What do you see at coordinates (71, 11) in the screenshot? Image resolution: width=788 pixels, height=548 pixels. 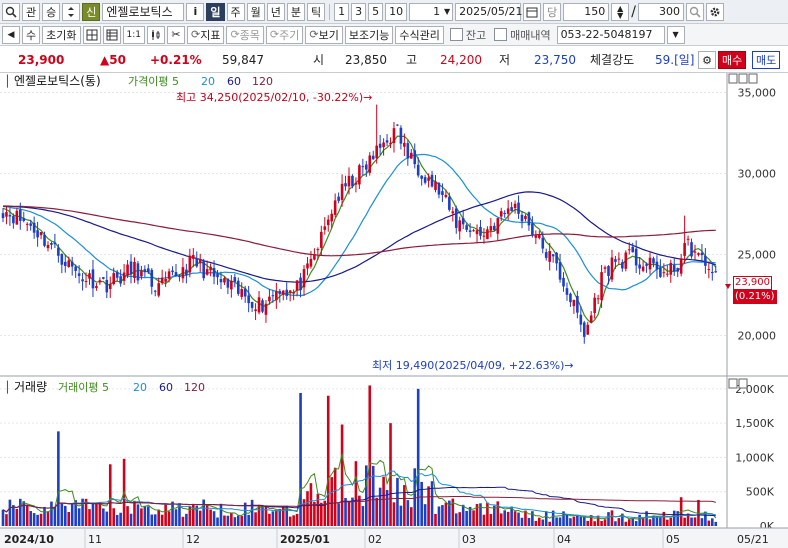 I see `sort-arrows-icon` at bounding box center [71, 11].